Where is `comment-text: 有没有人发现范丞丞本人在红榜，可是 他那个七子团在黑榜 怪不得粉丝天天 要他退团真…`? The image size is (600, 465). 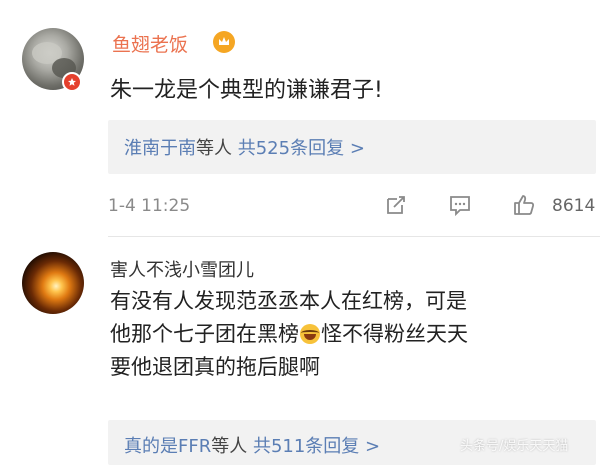
comment-text: 有没有人发现范丞丞本人在红榜，可是 他那个七子团在黑榜 怪不得粉丝天天 要他退团真… is located at coordinates (289, 334).